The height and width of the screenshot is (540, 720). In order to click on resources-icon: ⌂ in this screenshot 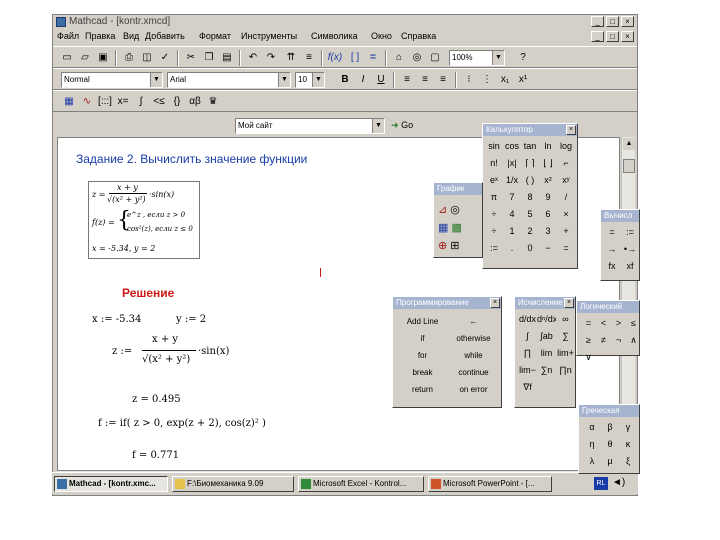, I will do `click(399, 58)`.